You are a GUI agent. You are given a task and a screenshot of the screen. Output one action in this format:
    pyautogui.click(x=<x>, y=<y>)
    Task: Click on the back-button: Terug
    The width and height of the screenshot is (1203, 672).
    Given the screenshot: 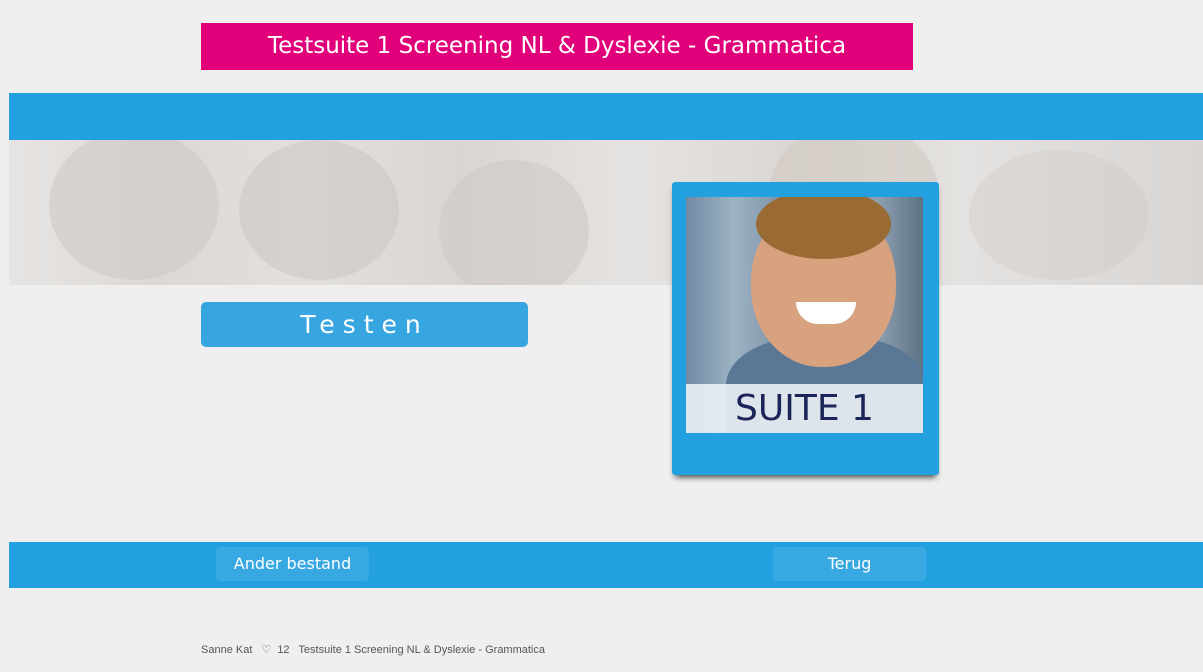 What is the action you would take?
    pyautogui.click(x=849, y=564)
    